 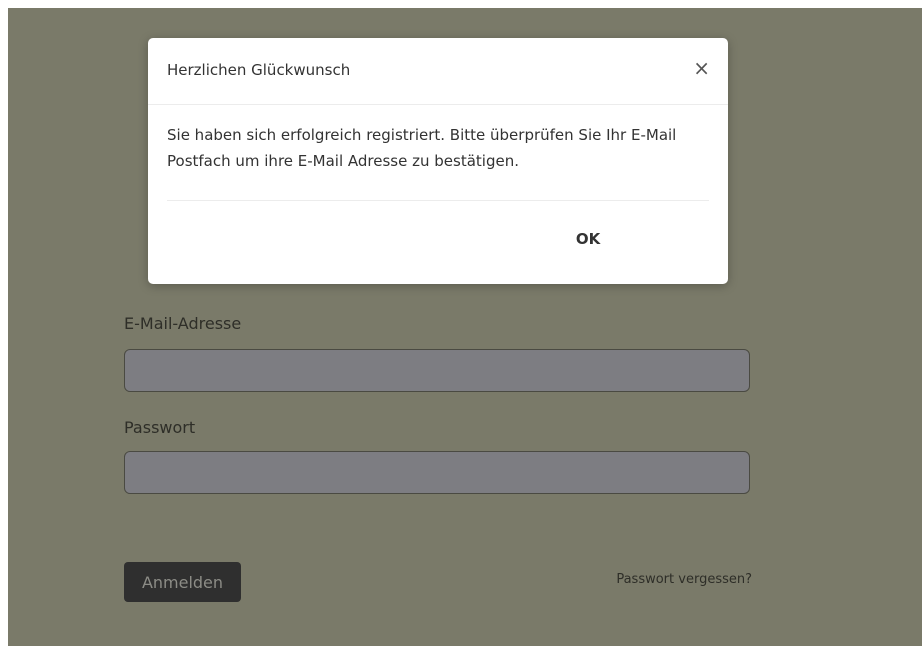 What do you see at coordinates (183, 323) in the screenshot?
I see `email-label: E-Mail-Adresse` at bounding box center [183, 323].